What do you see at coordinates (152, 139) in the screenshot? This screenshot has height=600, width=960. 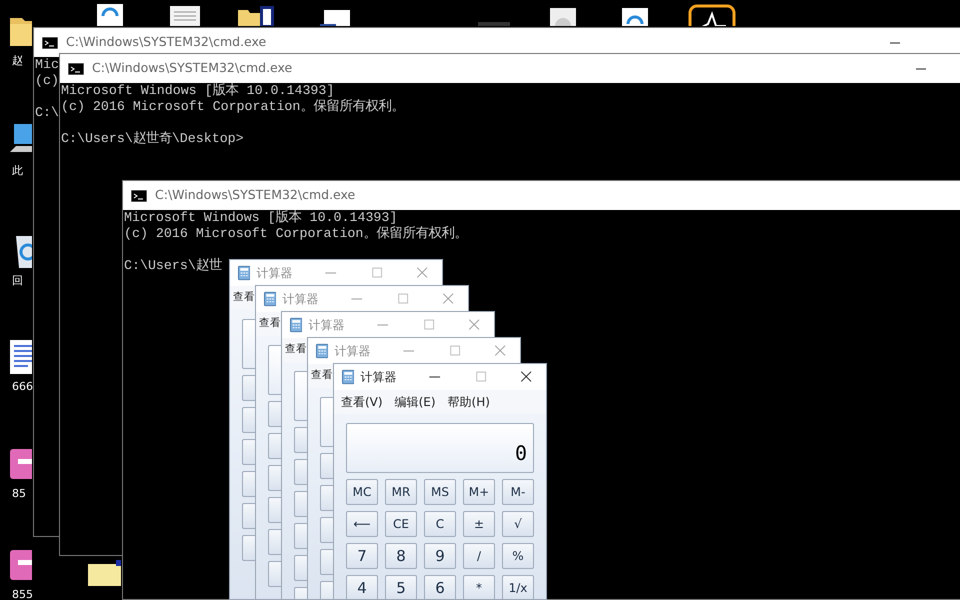 I see `console-text: C:\Users\赵世奇\Desktop>` at bounding box center [152, 139].